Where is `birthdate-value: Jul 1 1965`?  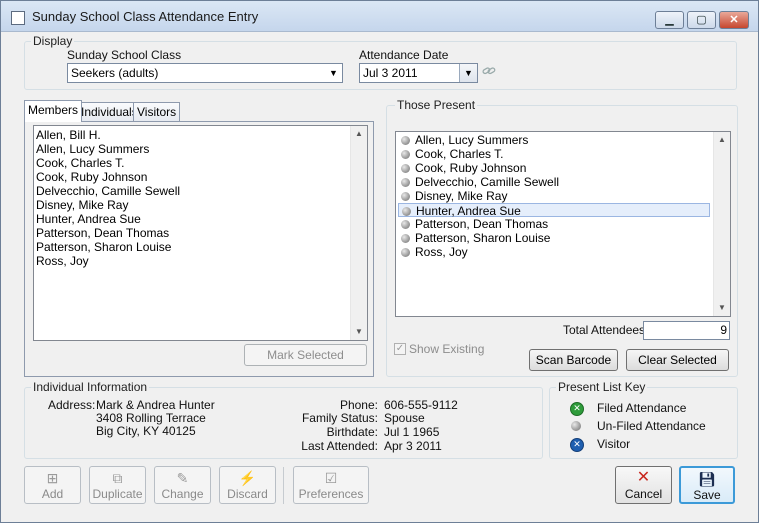
birthdate-value: Jul 1 1965 is located at coordinates (412, 432).